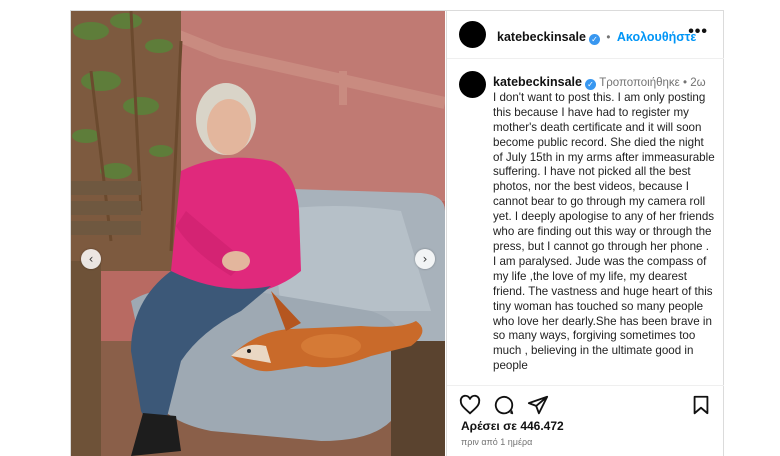 The width and height of the screenshot is (780, 456). Describe the element at coordinates (496, 442) in the screenshot. I see `post-timestamp: πριν από 1 ημέρα` at that location.